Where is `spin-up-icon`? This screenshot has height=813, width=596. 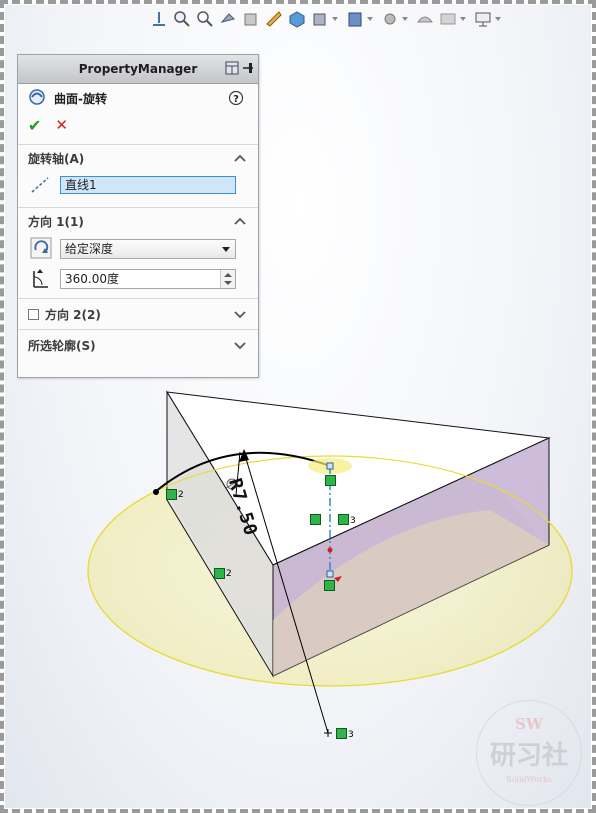 spin-up-icon is located at coordinates (228, 275).